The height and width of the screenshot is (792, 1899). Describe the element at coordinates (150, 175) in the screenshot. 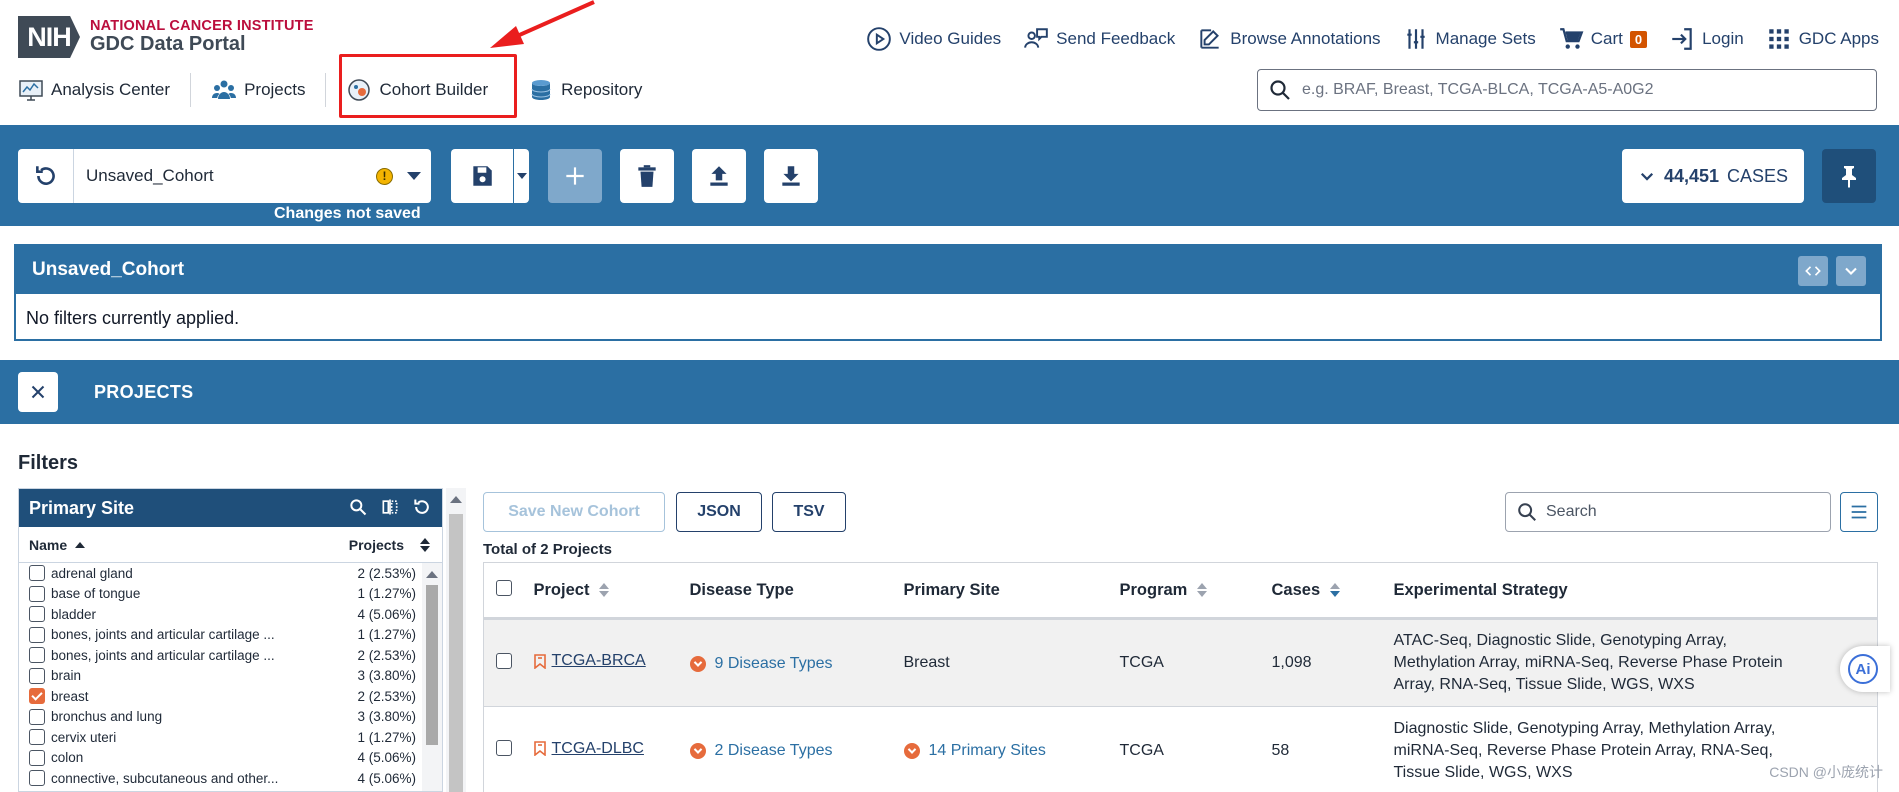

I see `cohort-name: Unsaved_Cohort` at that location.